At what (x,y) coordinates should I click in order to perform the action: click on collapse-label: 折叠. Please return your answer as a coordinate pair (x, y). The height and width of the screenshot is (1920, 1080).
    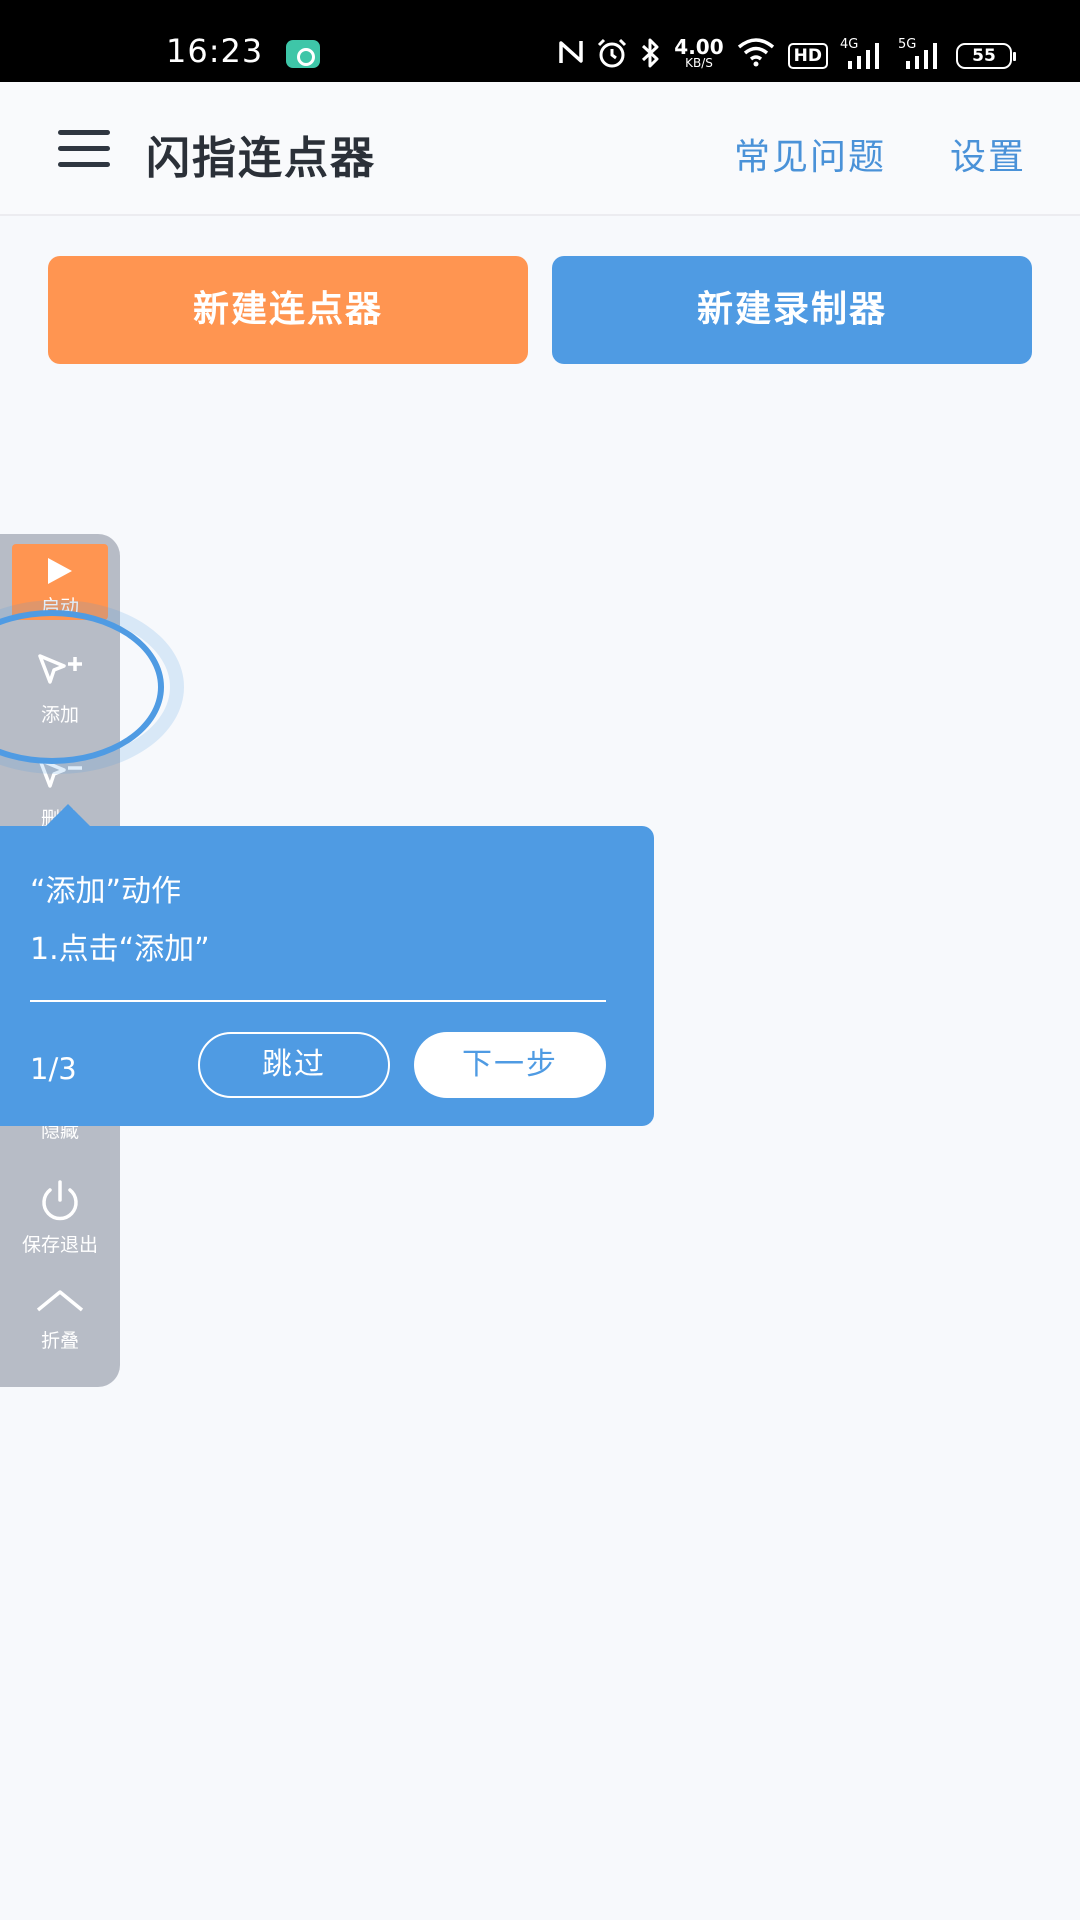
    Looking at the image, I should click on (59, 1341).